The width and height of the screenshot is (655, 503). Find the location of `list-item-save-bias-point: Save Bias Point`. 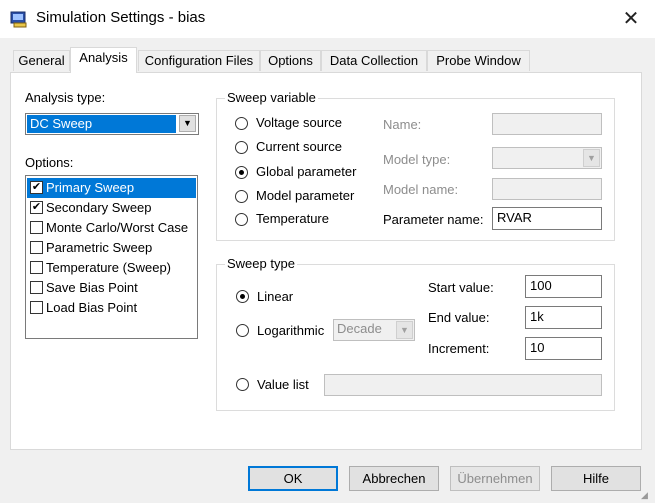

list-item-save-bias-point: Save Bias Point is located at coordinates (111, 288).